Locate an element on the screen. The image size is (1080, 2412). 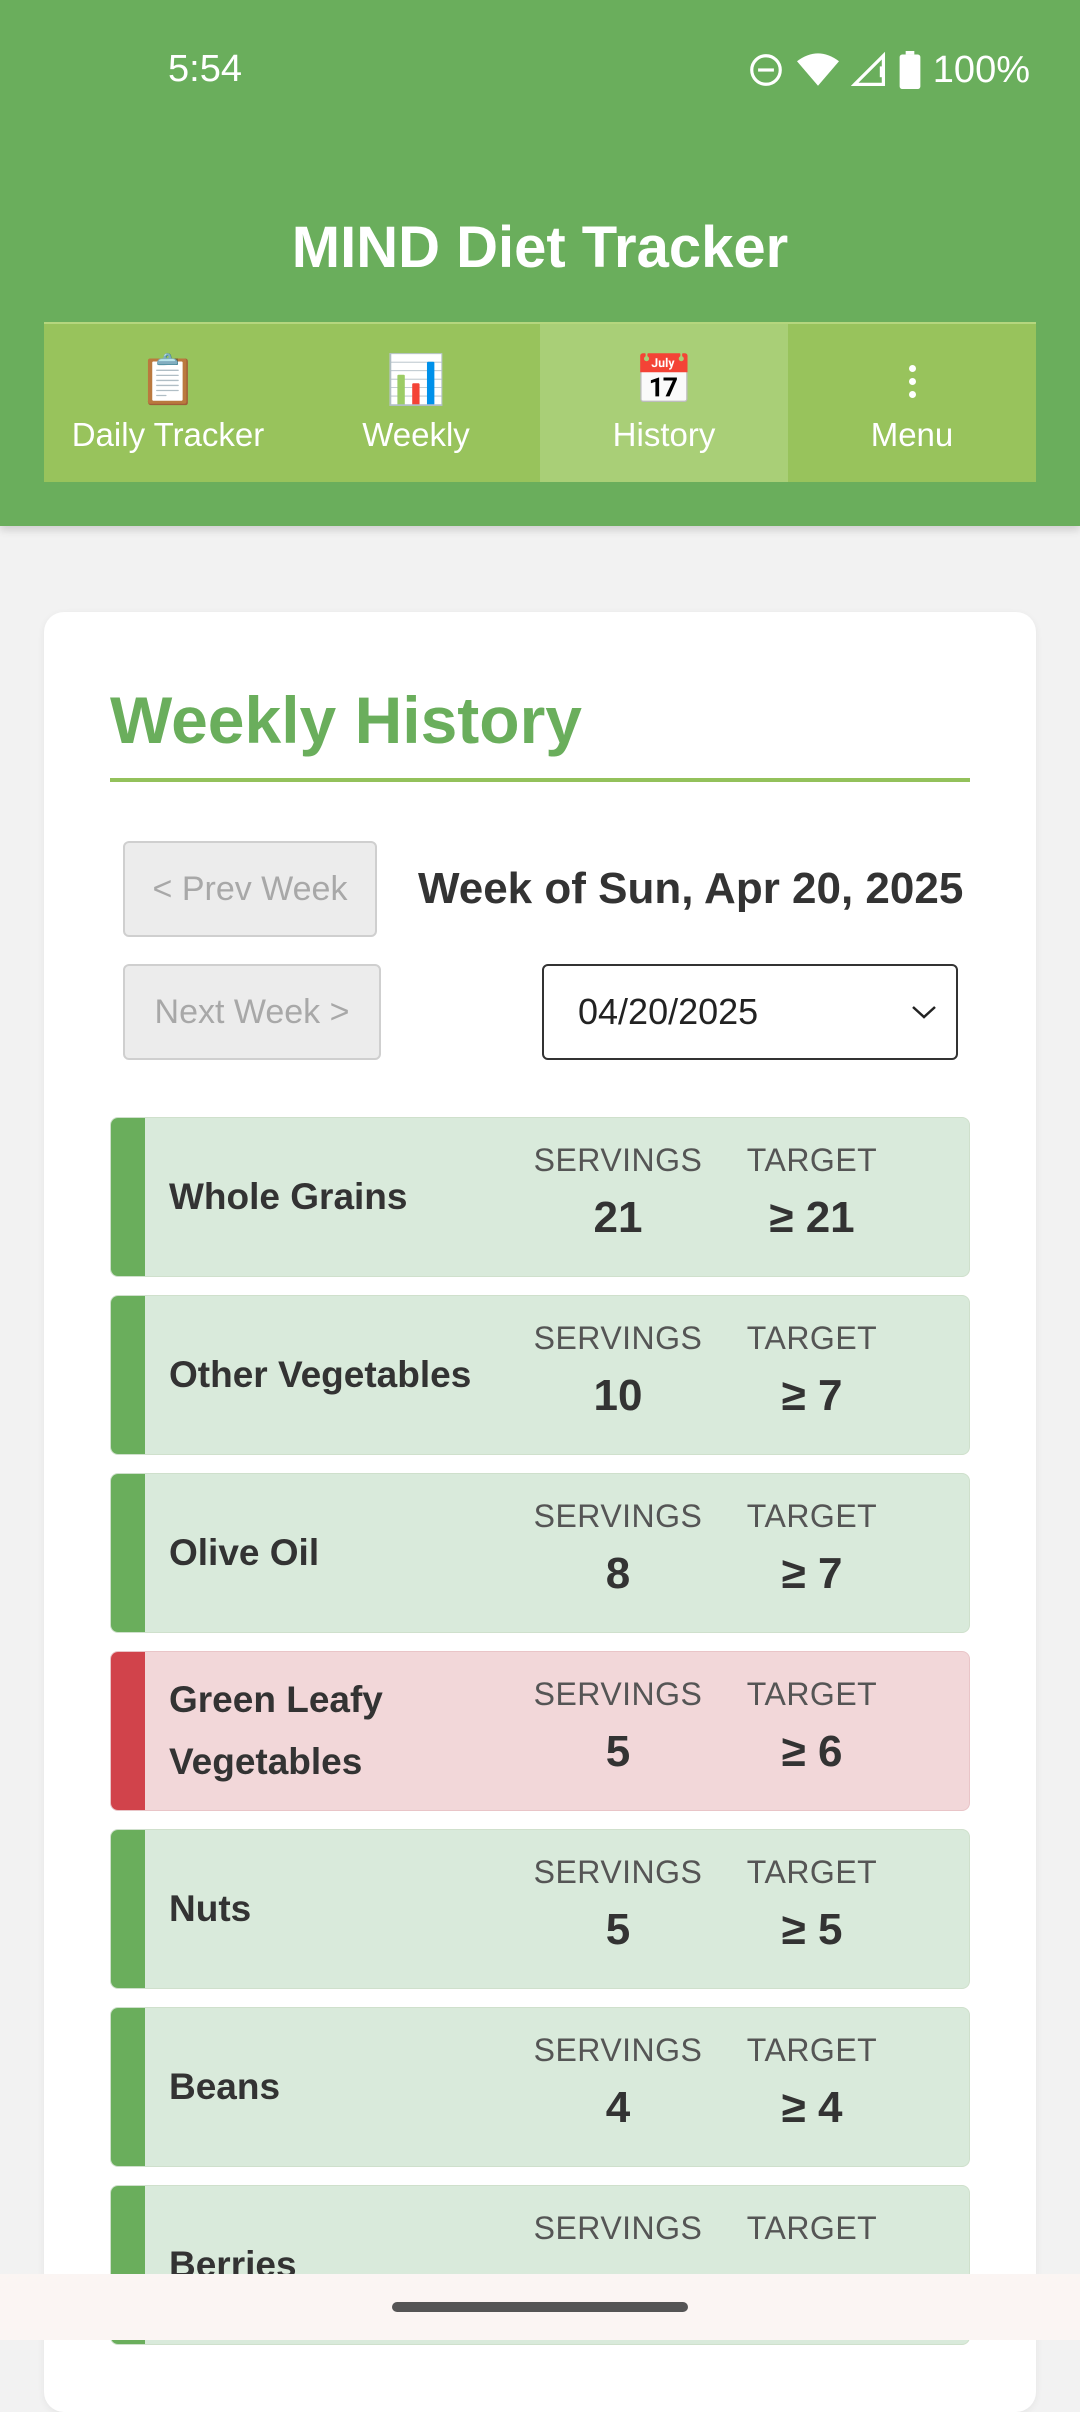
tab-history: 📅 History is located at coordinates (664, 403).